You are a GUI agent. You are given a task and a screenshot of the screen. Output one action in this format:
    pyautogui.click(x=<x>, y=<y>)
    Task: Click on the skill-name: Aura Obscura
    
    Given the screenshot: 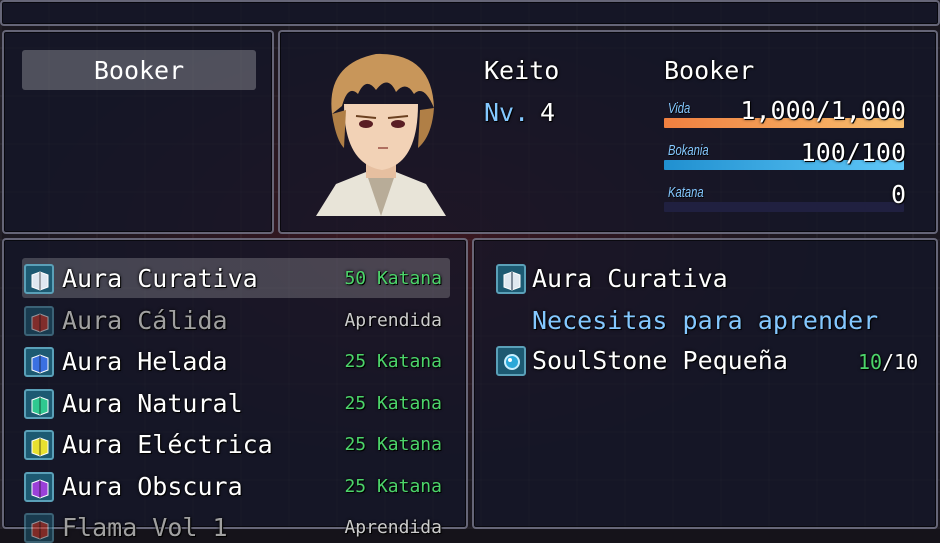 What is the action you would take?
    pyautogui.click(x=152, y=486)
    